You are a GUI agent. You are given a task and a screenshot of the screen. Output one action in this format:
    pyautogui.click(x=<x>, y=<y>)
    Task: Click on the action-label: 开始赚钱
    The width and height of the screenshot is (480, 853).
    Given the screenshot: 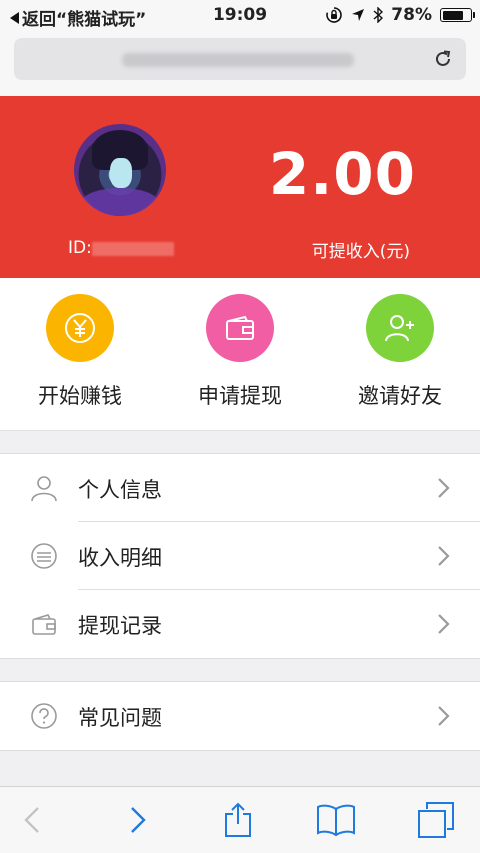 What is the action you would take?
    pyautogui.click(x=80, y=396)
    